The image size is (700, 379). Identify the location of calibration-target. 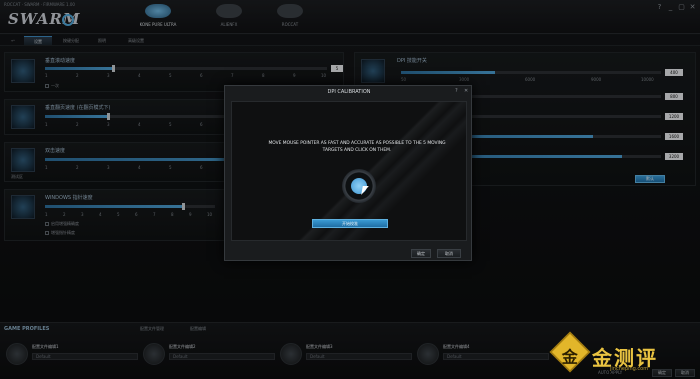
(359, 186).